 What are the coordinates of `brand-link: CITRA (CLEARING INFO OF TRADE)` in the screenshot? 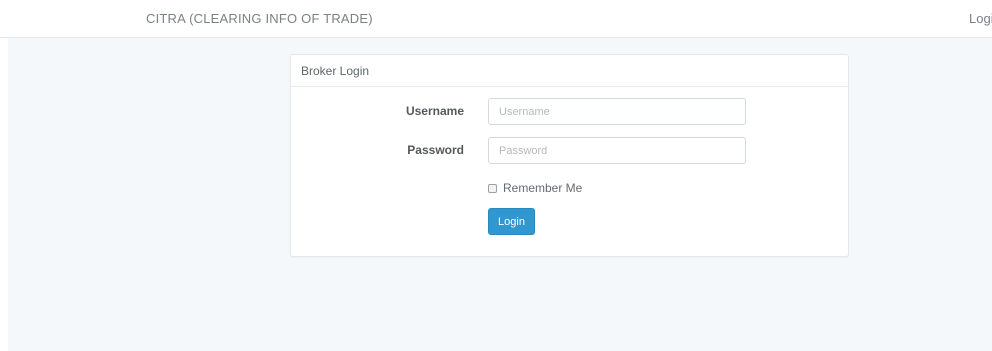 It's located at (259, 18).